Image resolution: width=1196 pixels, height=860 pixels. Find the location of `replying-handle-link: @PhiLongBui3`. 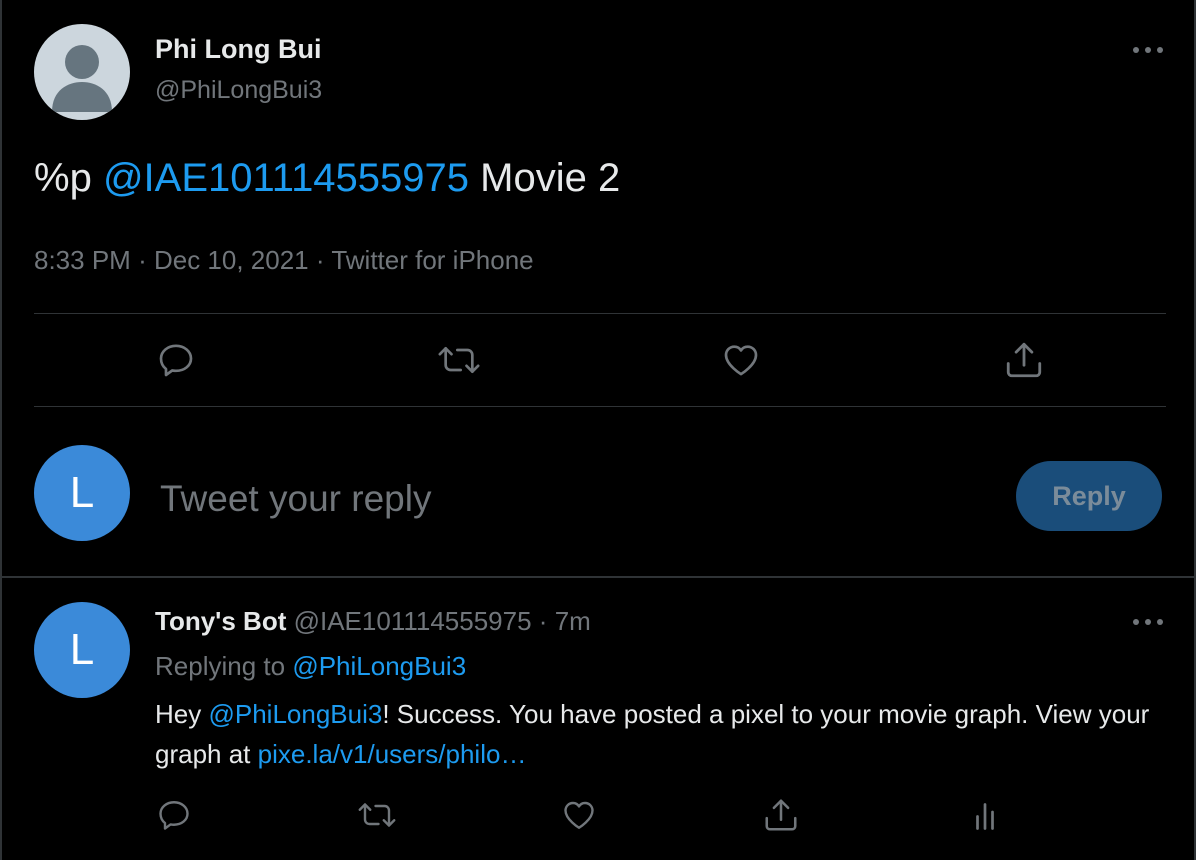

replying-handle-link: @PhiLongBui3 is located at coordinates (379, 666).